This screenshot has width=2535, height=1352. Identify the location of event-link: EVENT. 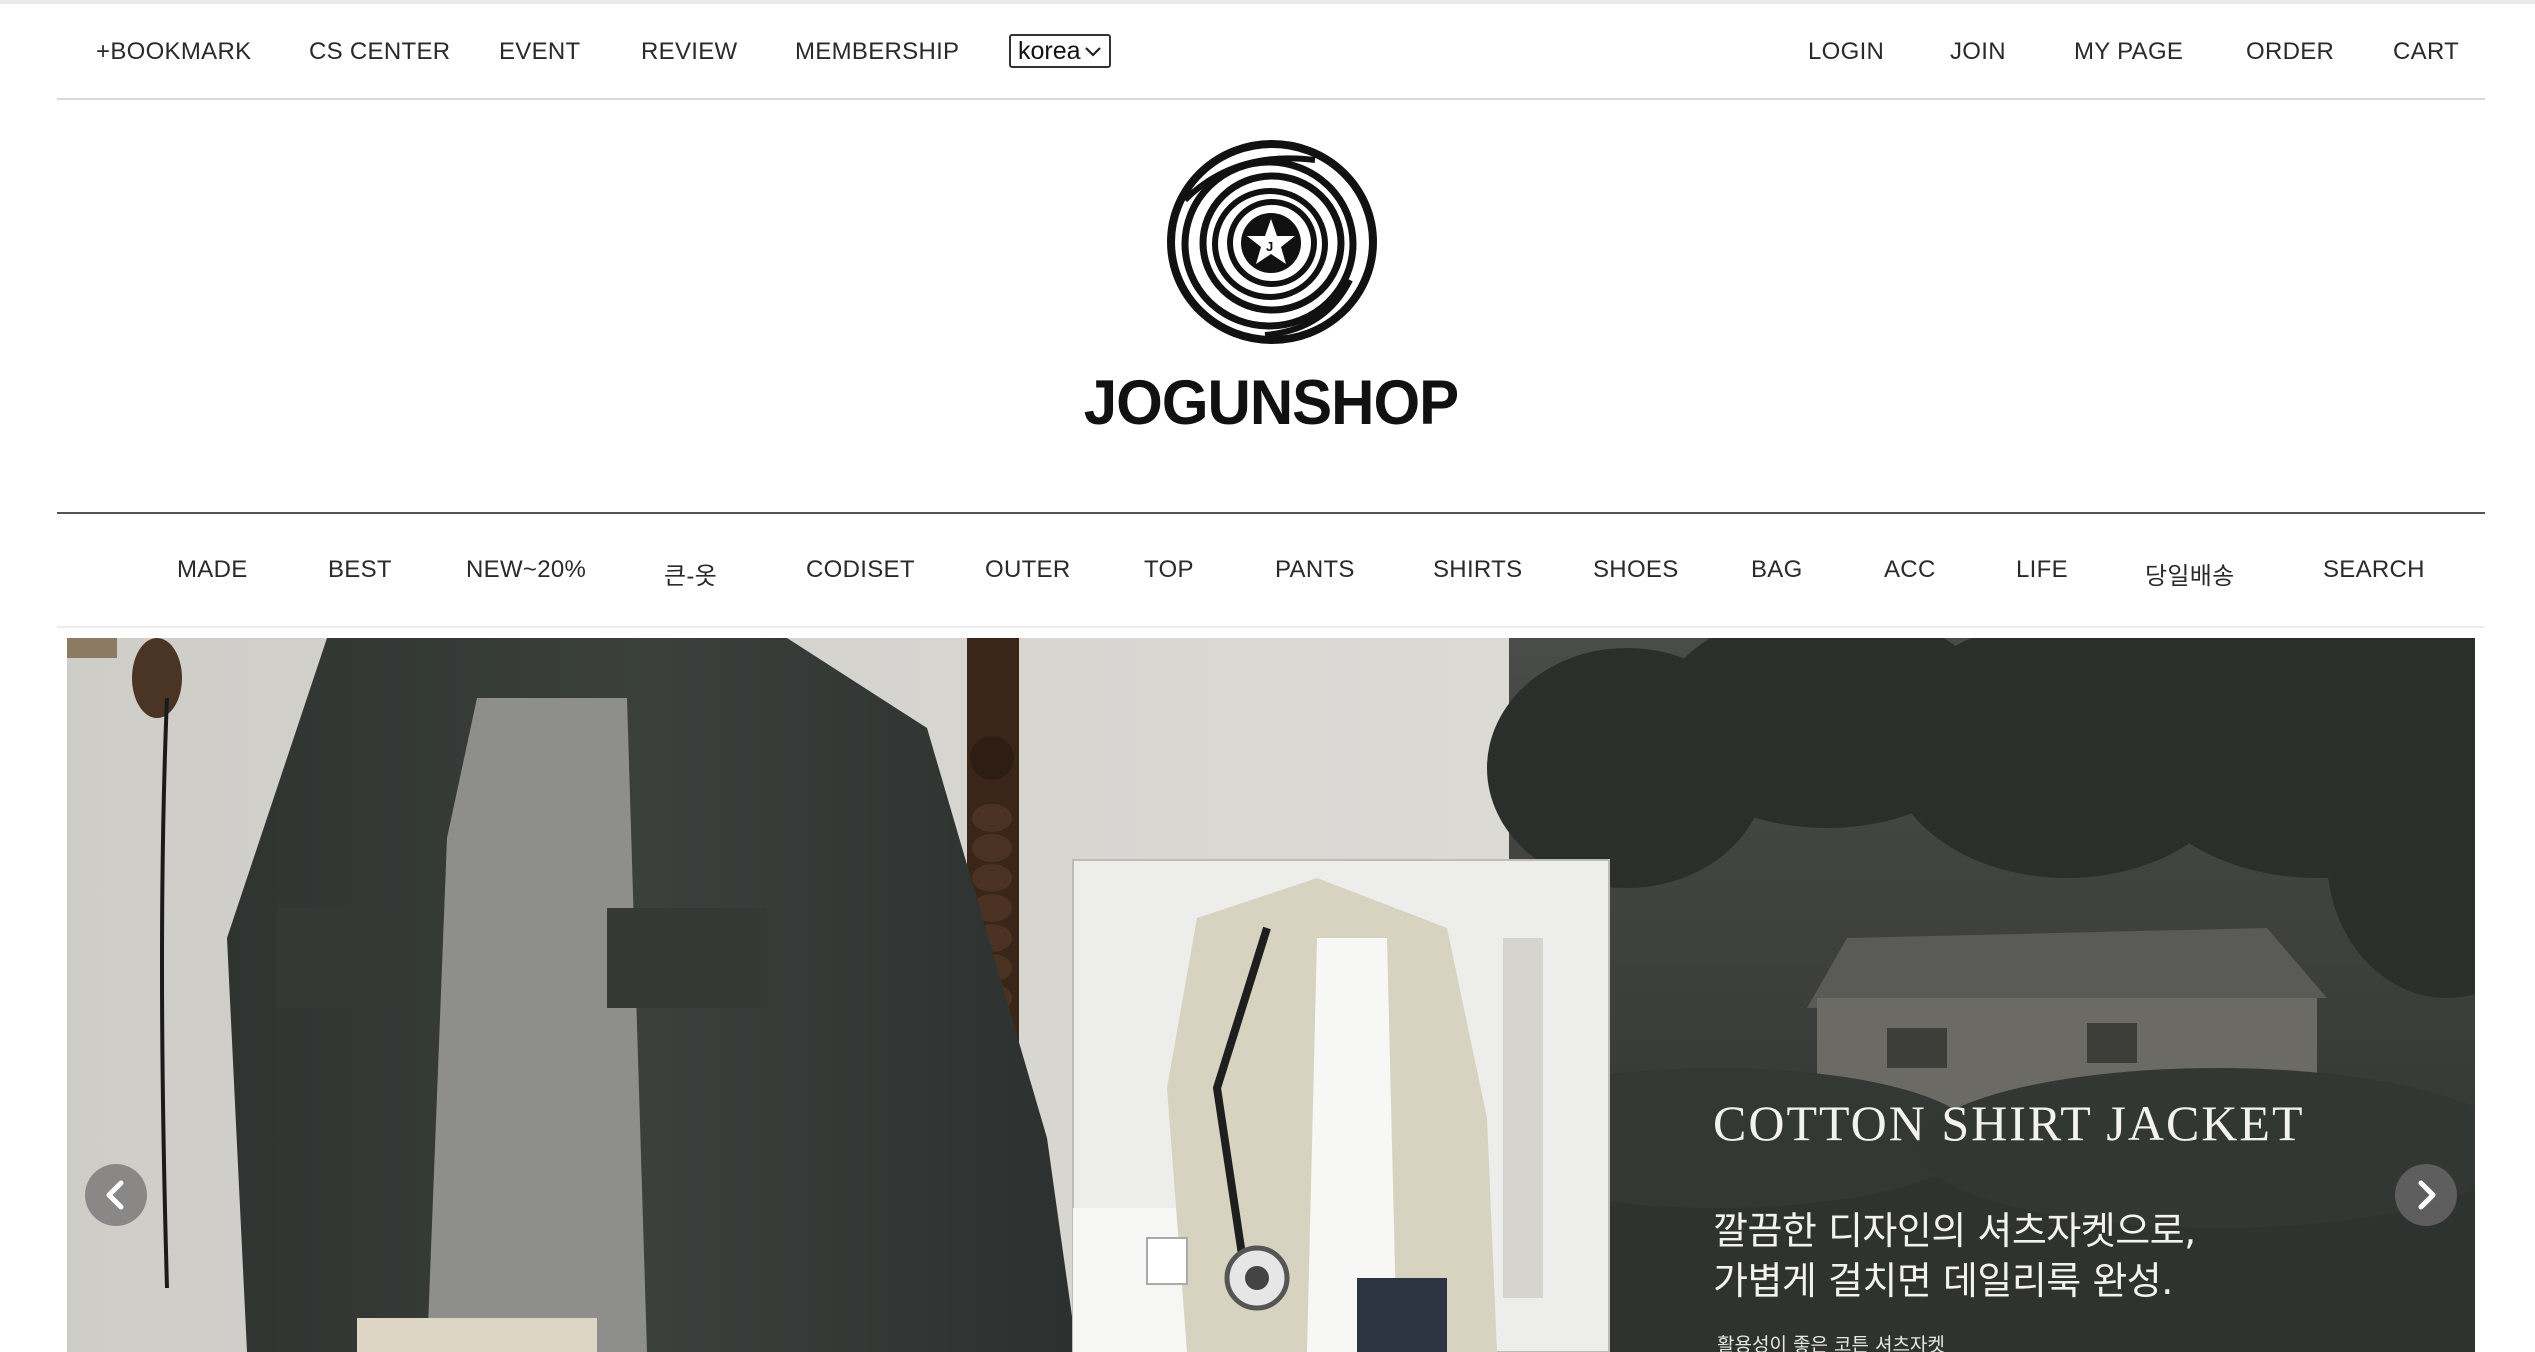
(540, 52).